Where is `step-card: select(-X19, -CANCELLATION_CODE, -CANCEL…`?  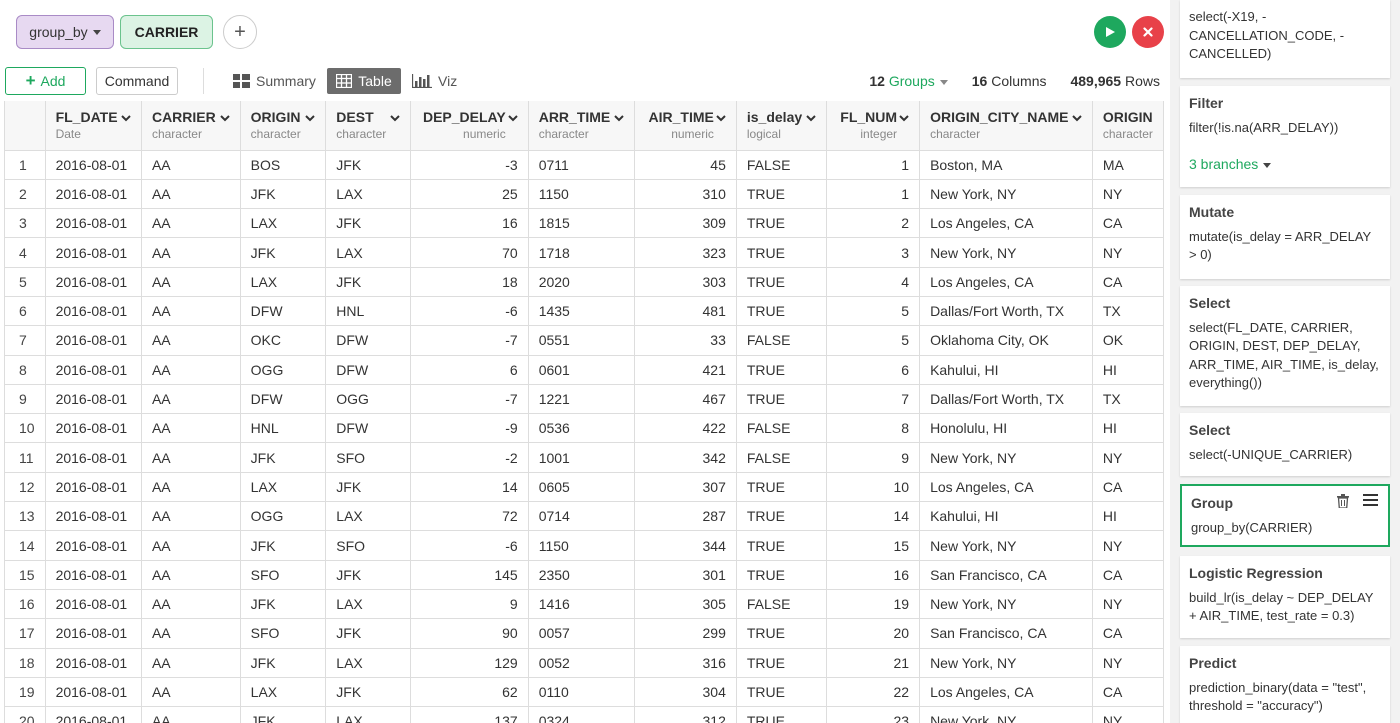 step-card: select(-X19, -CANCELLATION_CODE, -CANCEL… is located at coordinates (1285, 39).